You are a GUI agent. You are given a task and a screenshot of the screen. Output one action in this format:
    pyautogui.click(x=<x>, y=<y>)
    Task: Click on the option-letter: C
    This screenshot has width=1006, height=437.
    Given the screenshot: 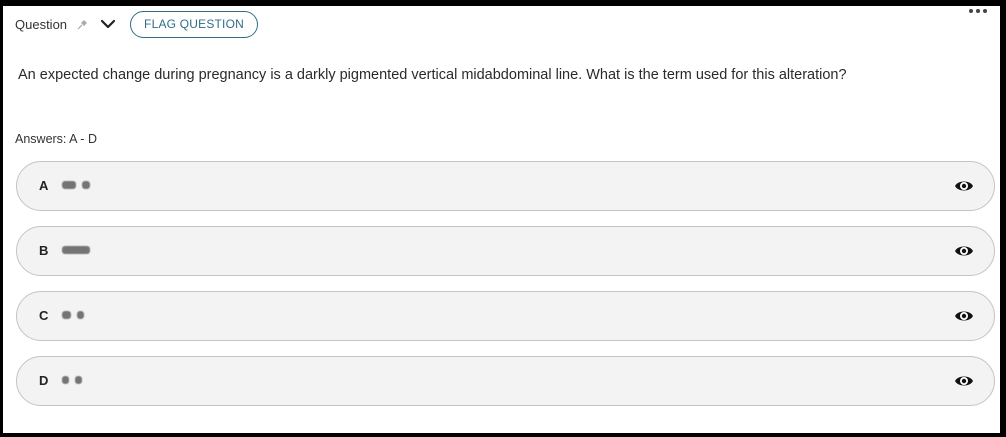 What is the action you would take?
    pyautogui.click(x=44, y=315)
    